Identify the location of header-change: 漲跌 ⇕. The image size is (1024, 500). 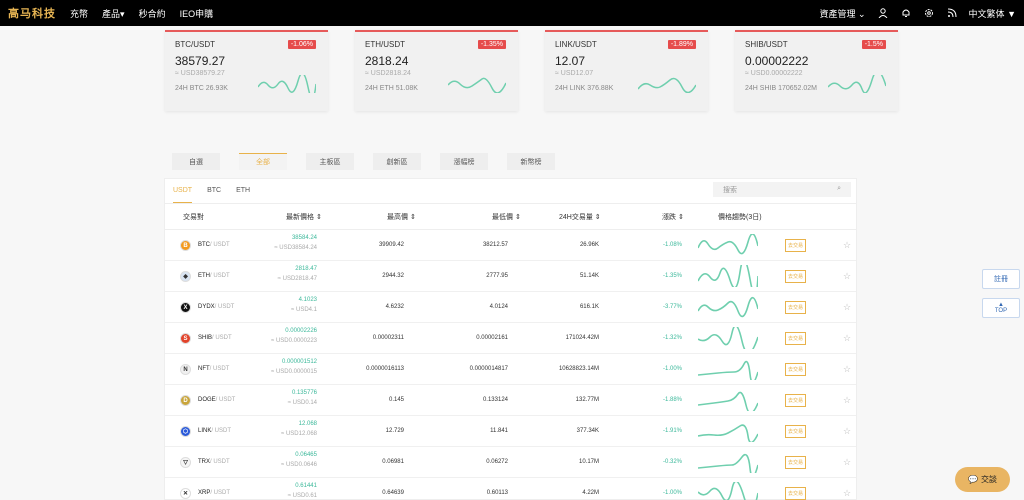
(673, 217).